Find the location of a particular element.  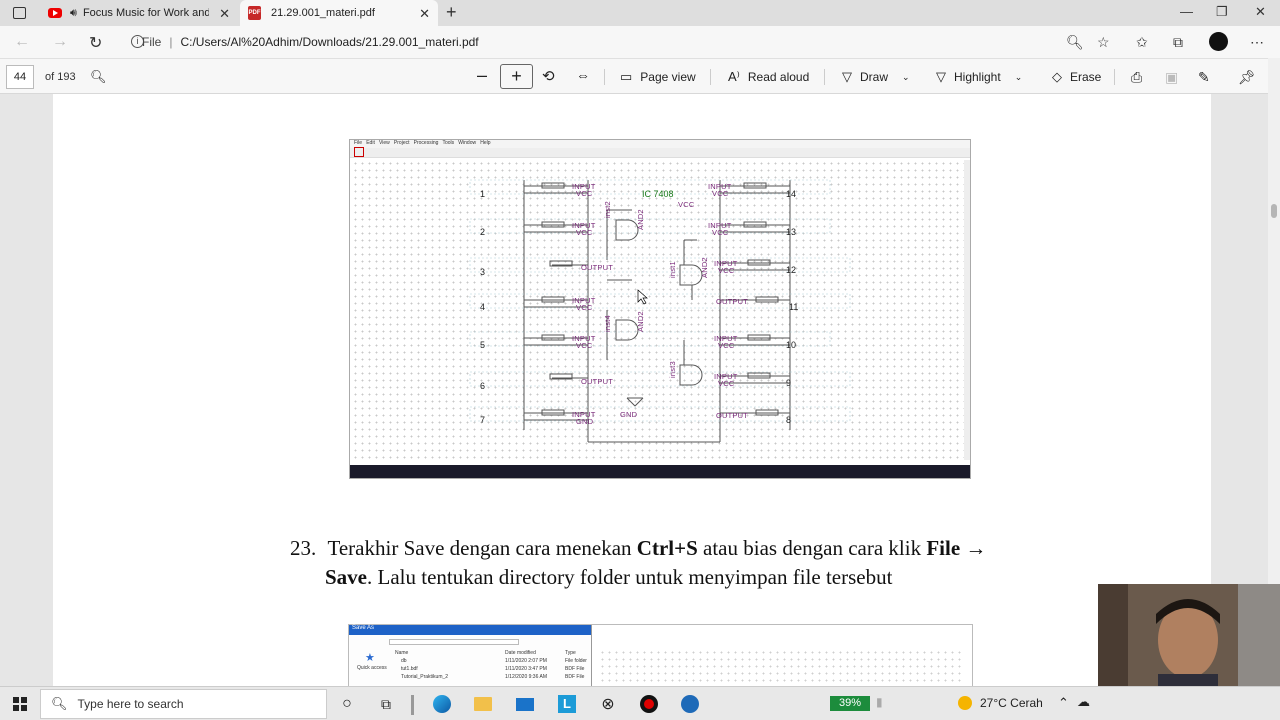

schematic-wiring is located at coordinates (660, 311).